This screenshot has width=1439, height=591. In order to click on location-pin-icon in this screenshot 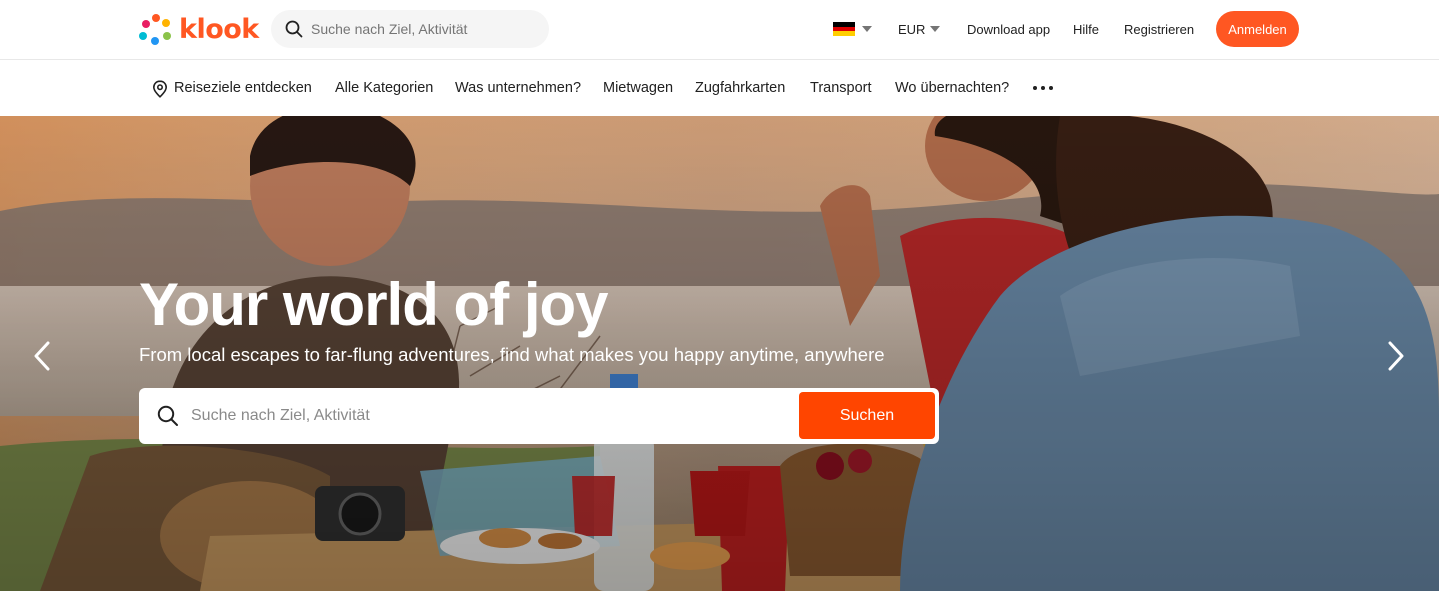, I will do `click(160, 89)`.